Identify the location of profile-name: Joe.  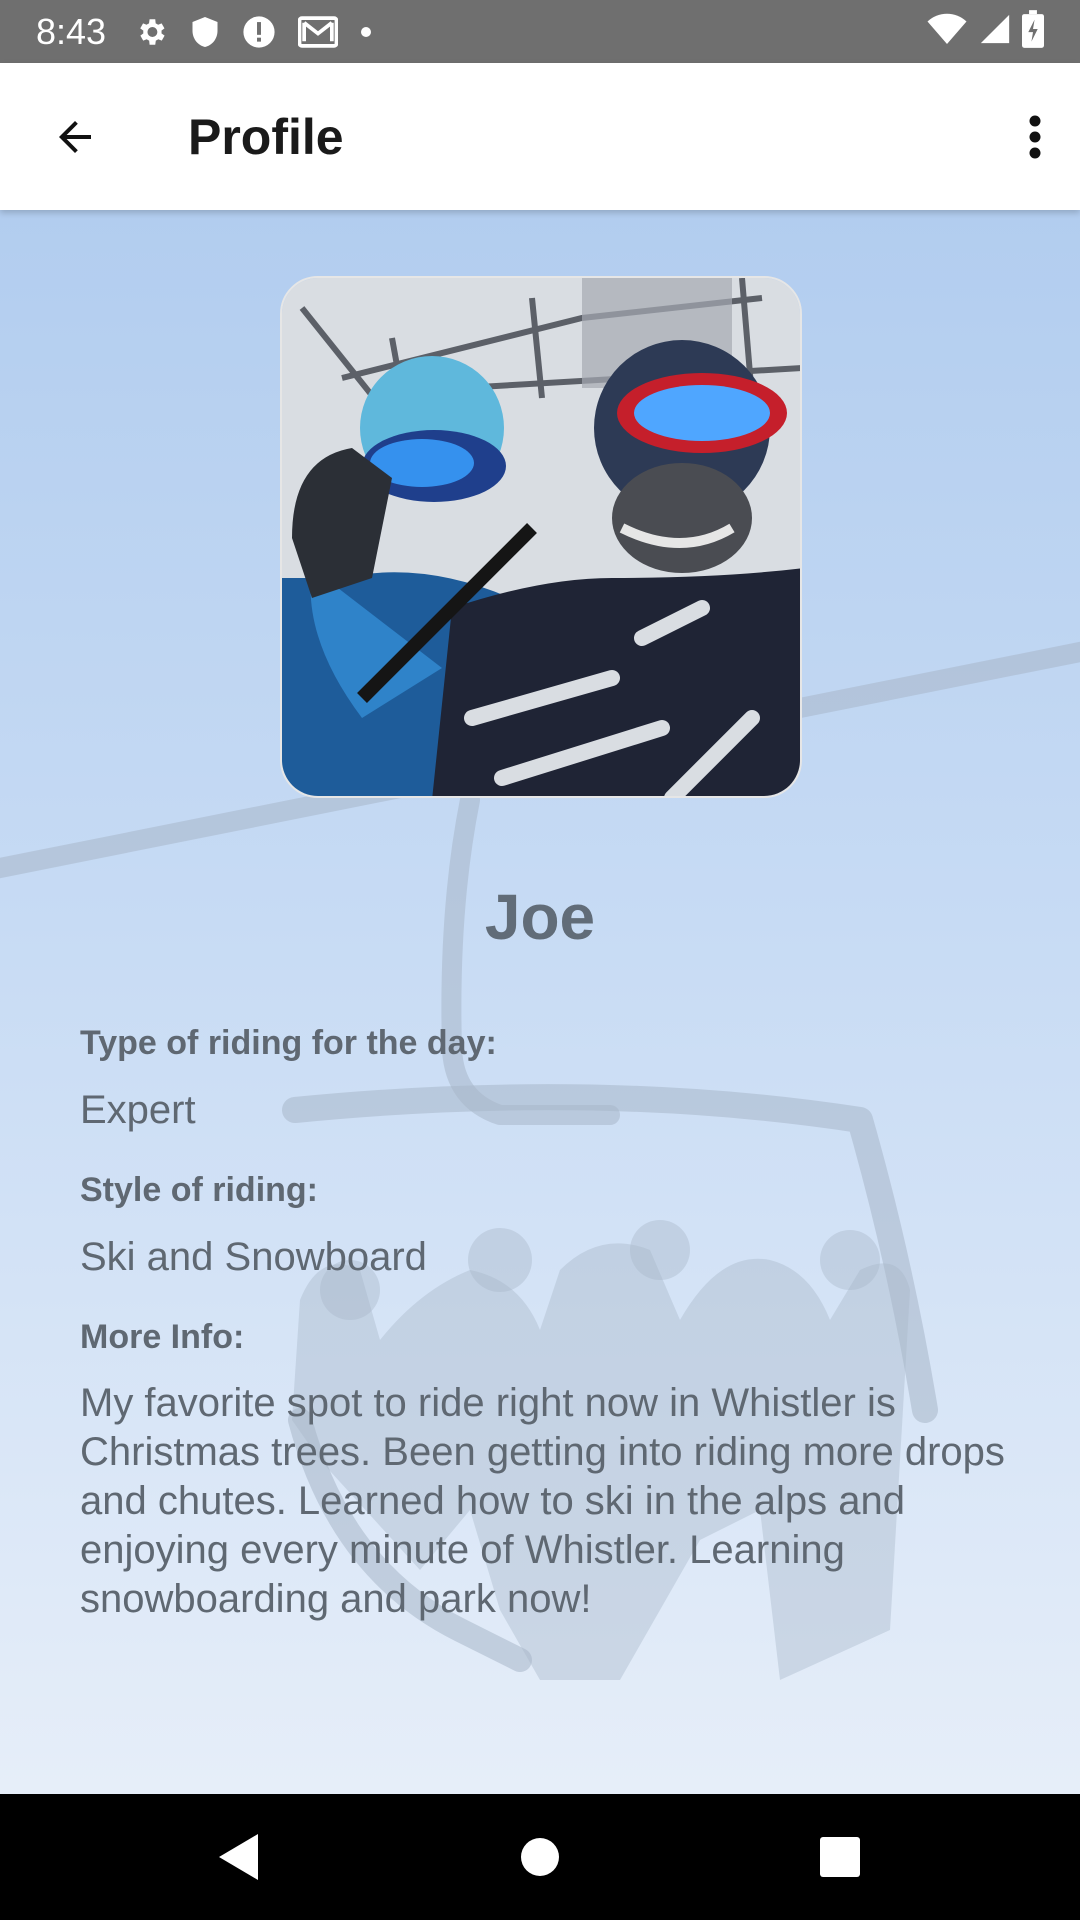
(540, 917).